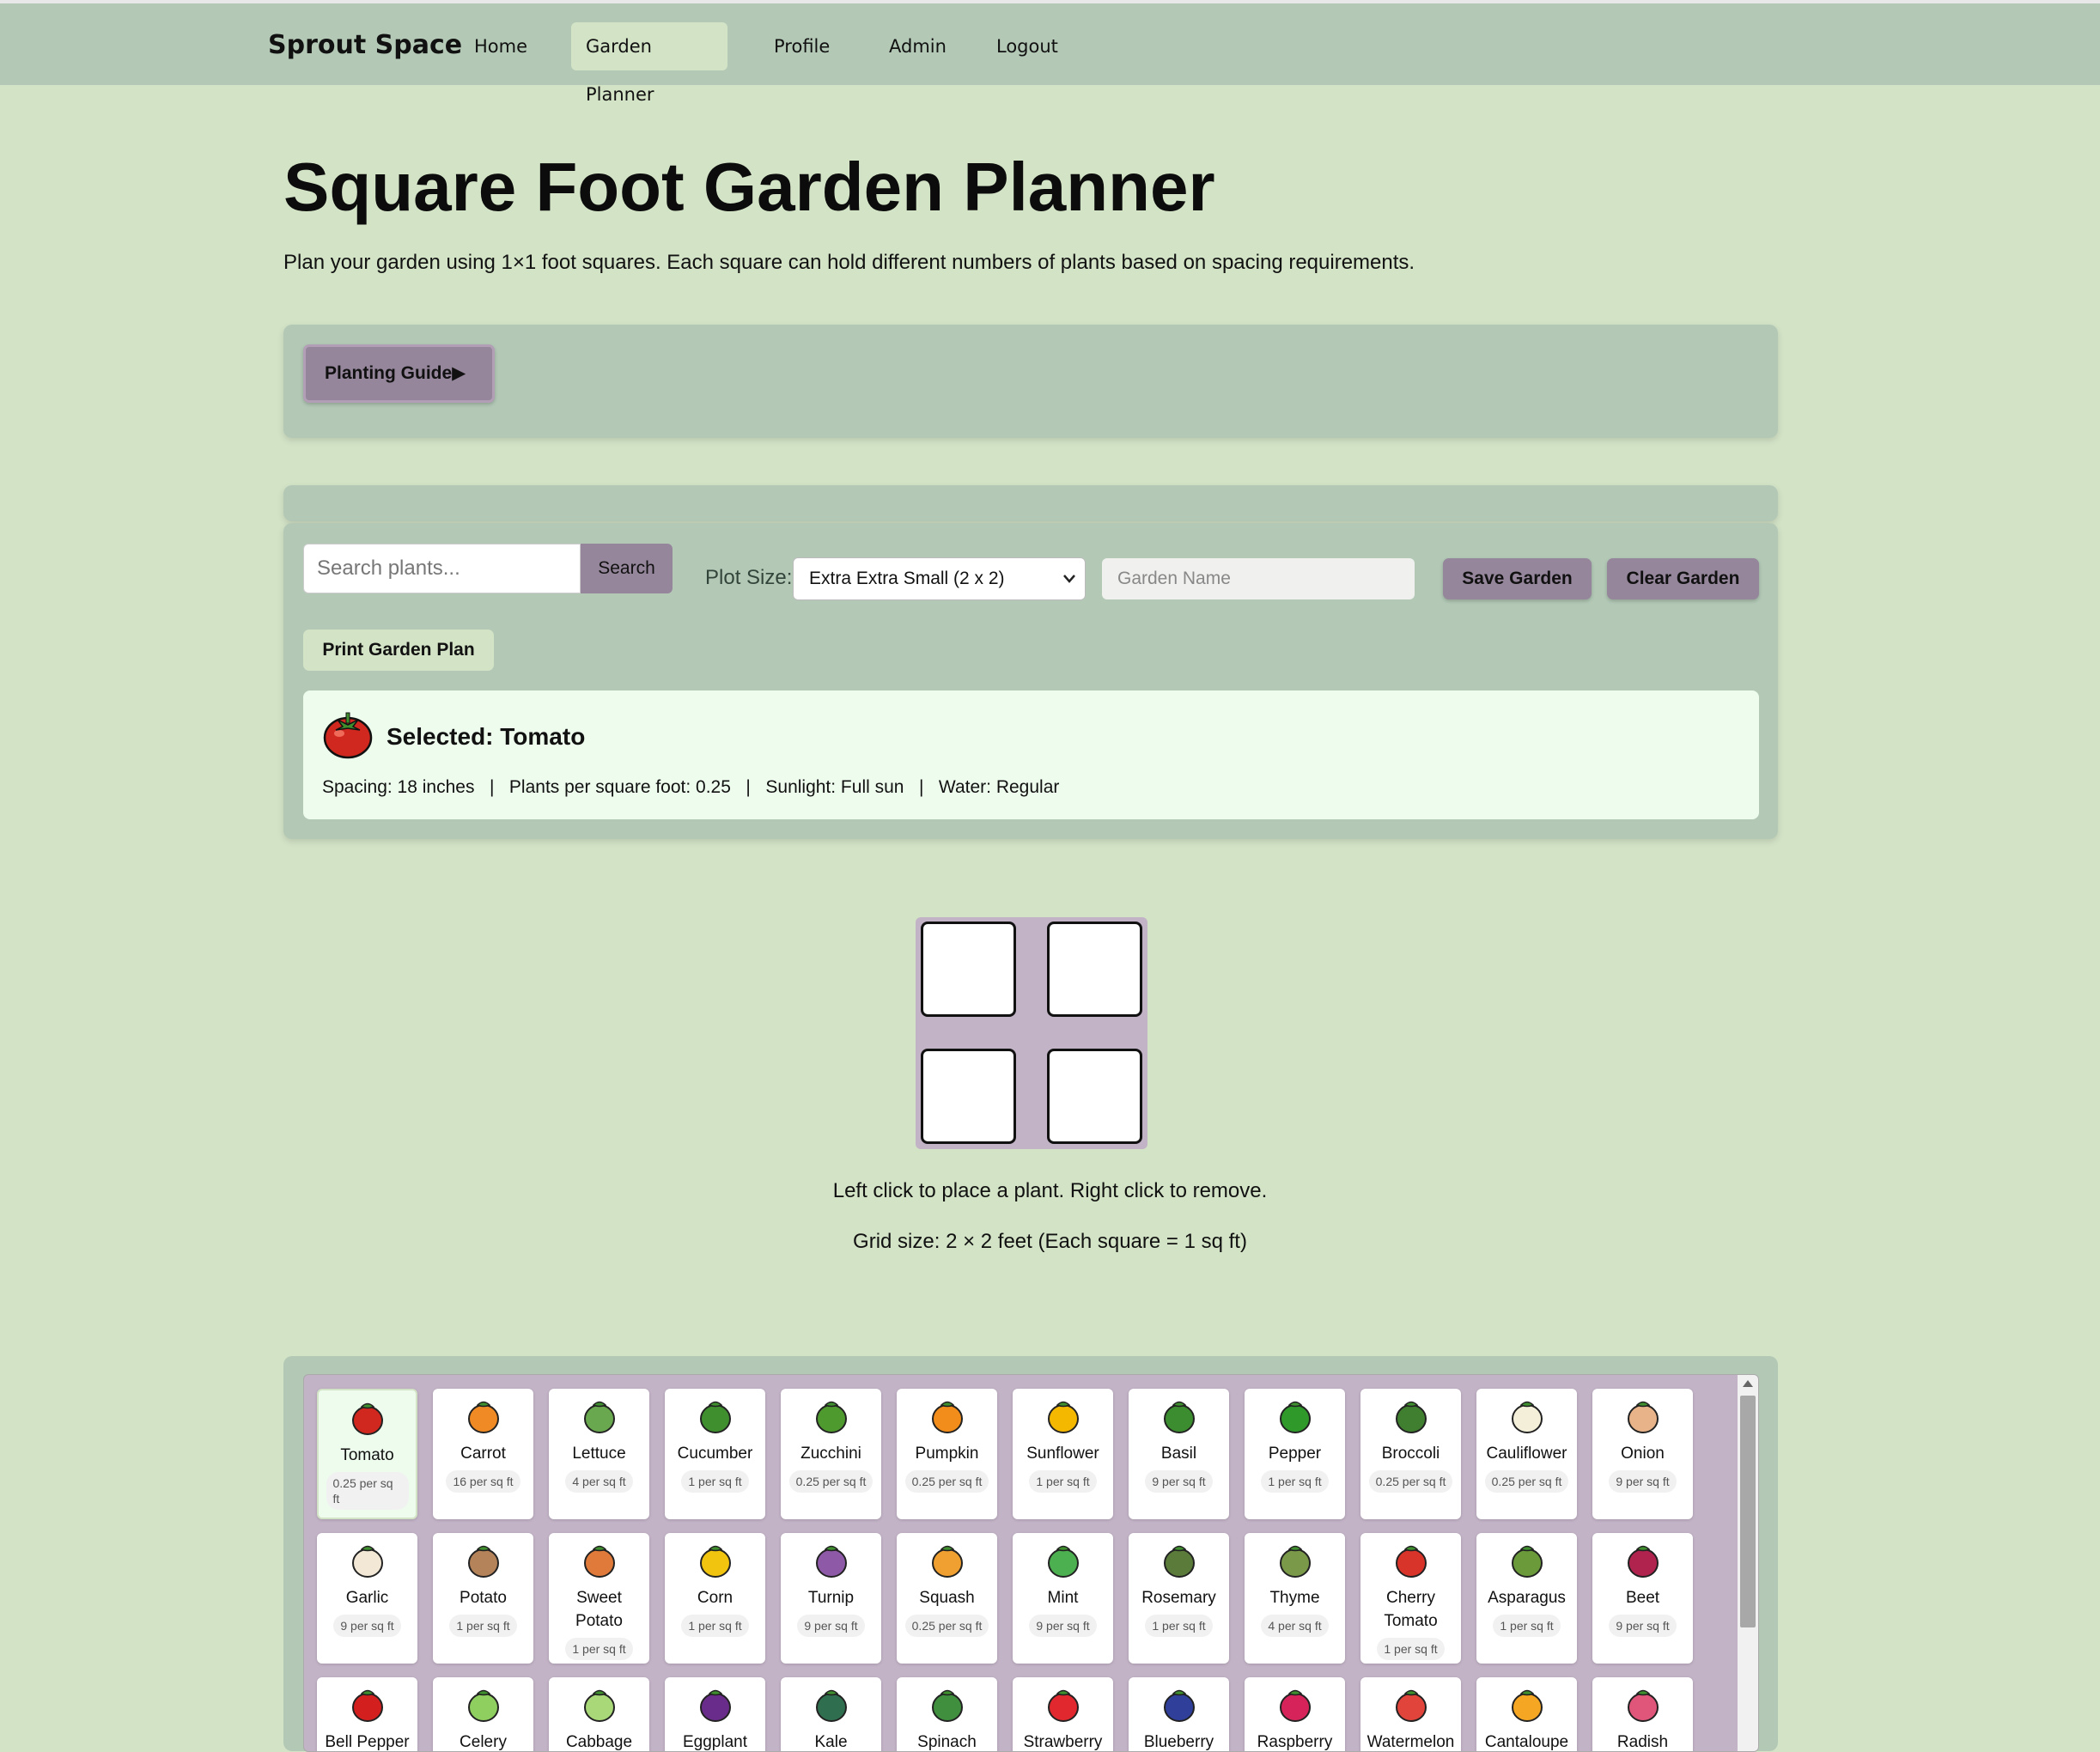 Image resolution: width=2100 pixels, height=1752 pixels. I want to click on plant-card-beet: Beet 9 per sq ft, so click(1643, 1598).